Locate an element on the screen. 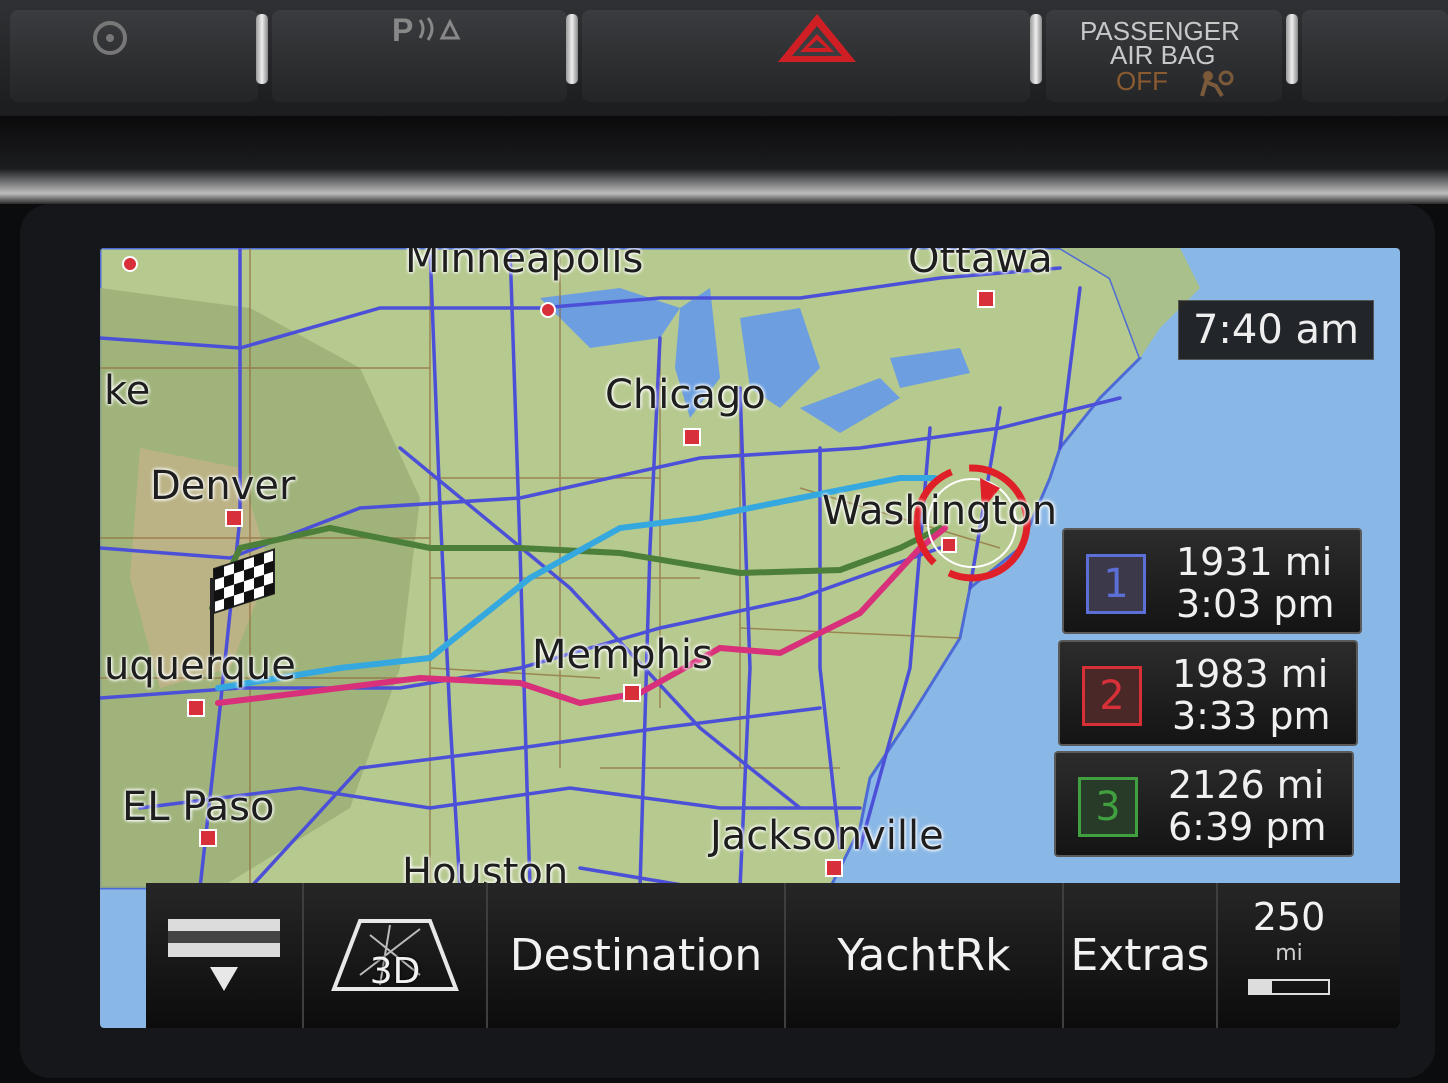 Image resolution: width=1448 pixels, height=1083 pixels. park-sensor-icon is located at coordinates (439, 29).